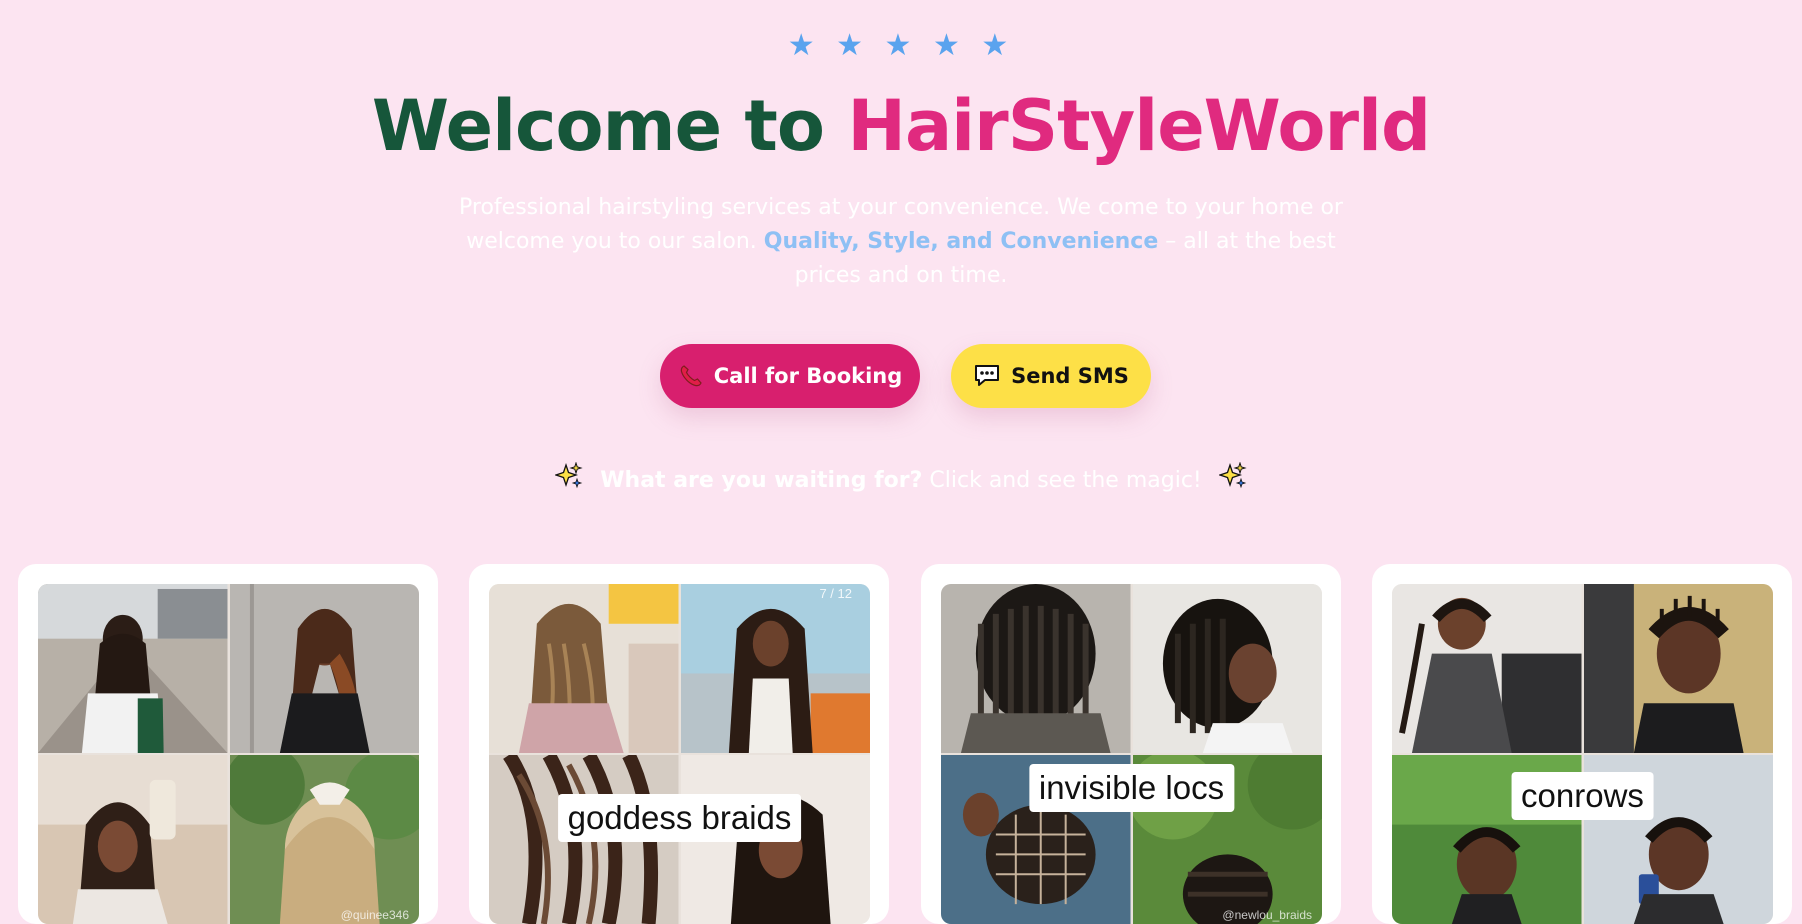 The width and height of the screenshot is (1802, 924). Describe the element at coordinates (1139, 126) in the screenshot. I see `title-brand: HairStyleWorld` at that location.